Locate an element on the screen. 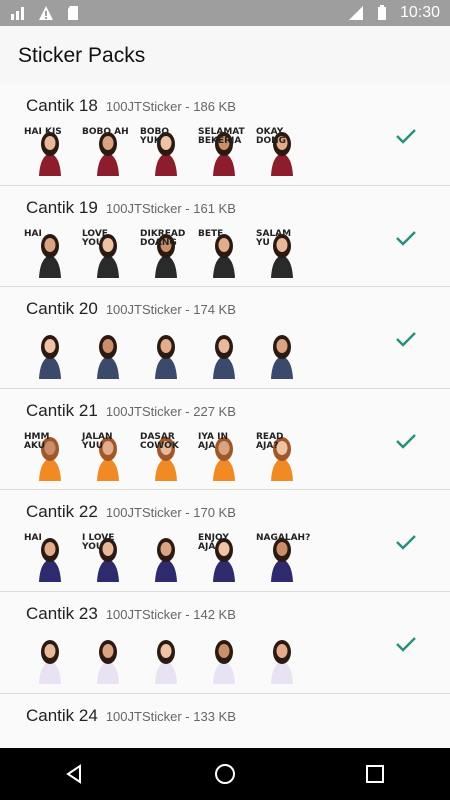 Image resolution: width=450 pixels, height=800 pixels. sticker-thumbnail: ENJOY AJA is located at coordinates (220, 556).